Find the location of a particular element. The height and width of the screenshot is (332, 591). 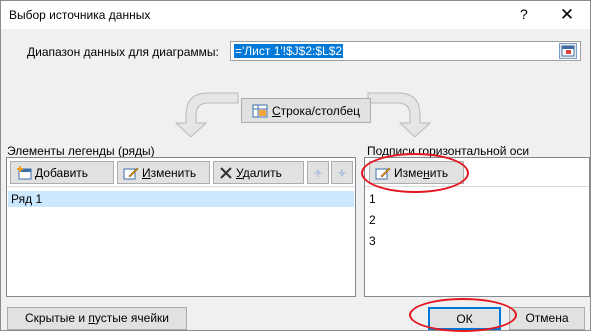

ok-button: ОК is located at coordinates (464, 318).